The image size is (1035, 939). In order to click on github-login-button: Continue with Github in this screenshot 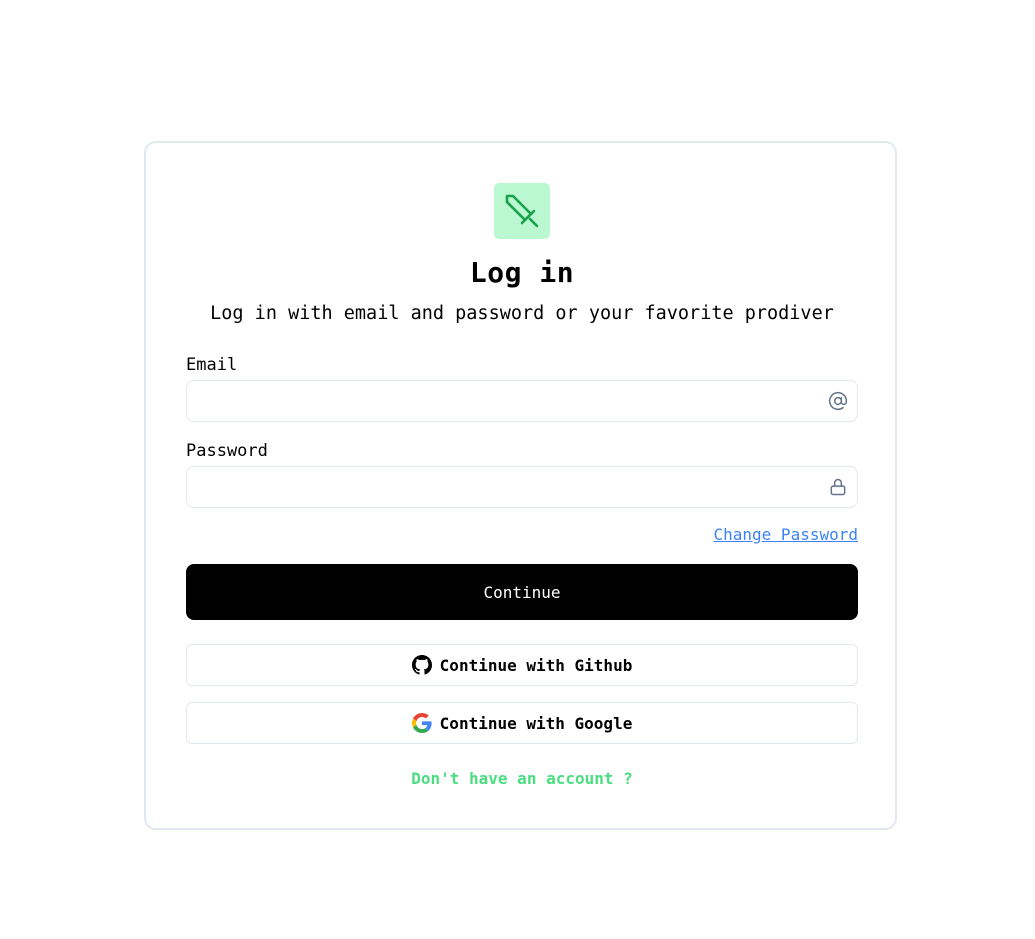, I will do `click(522, 665)`.